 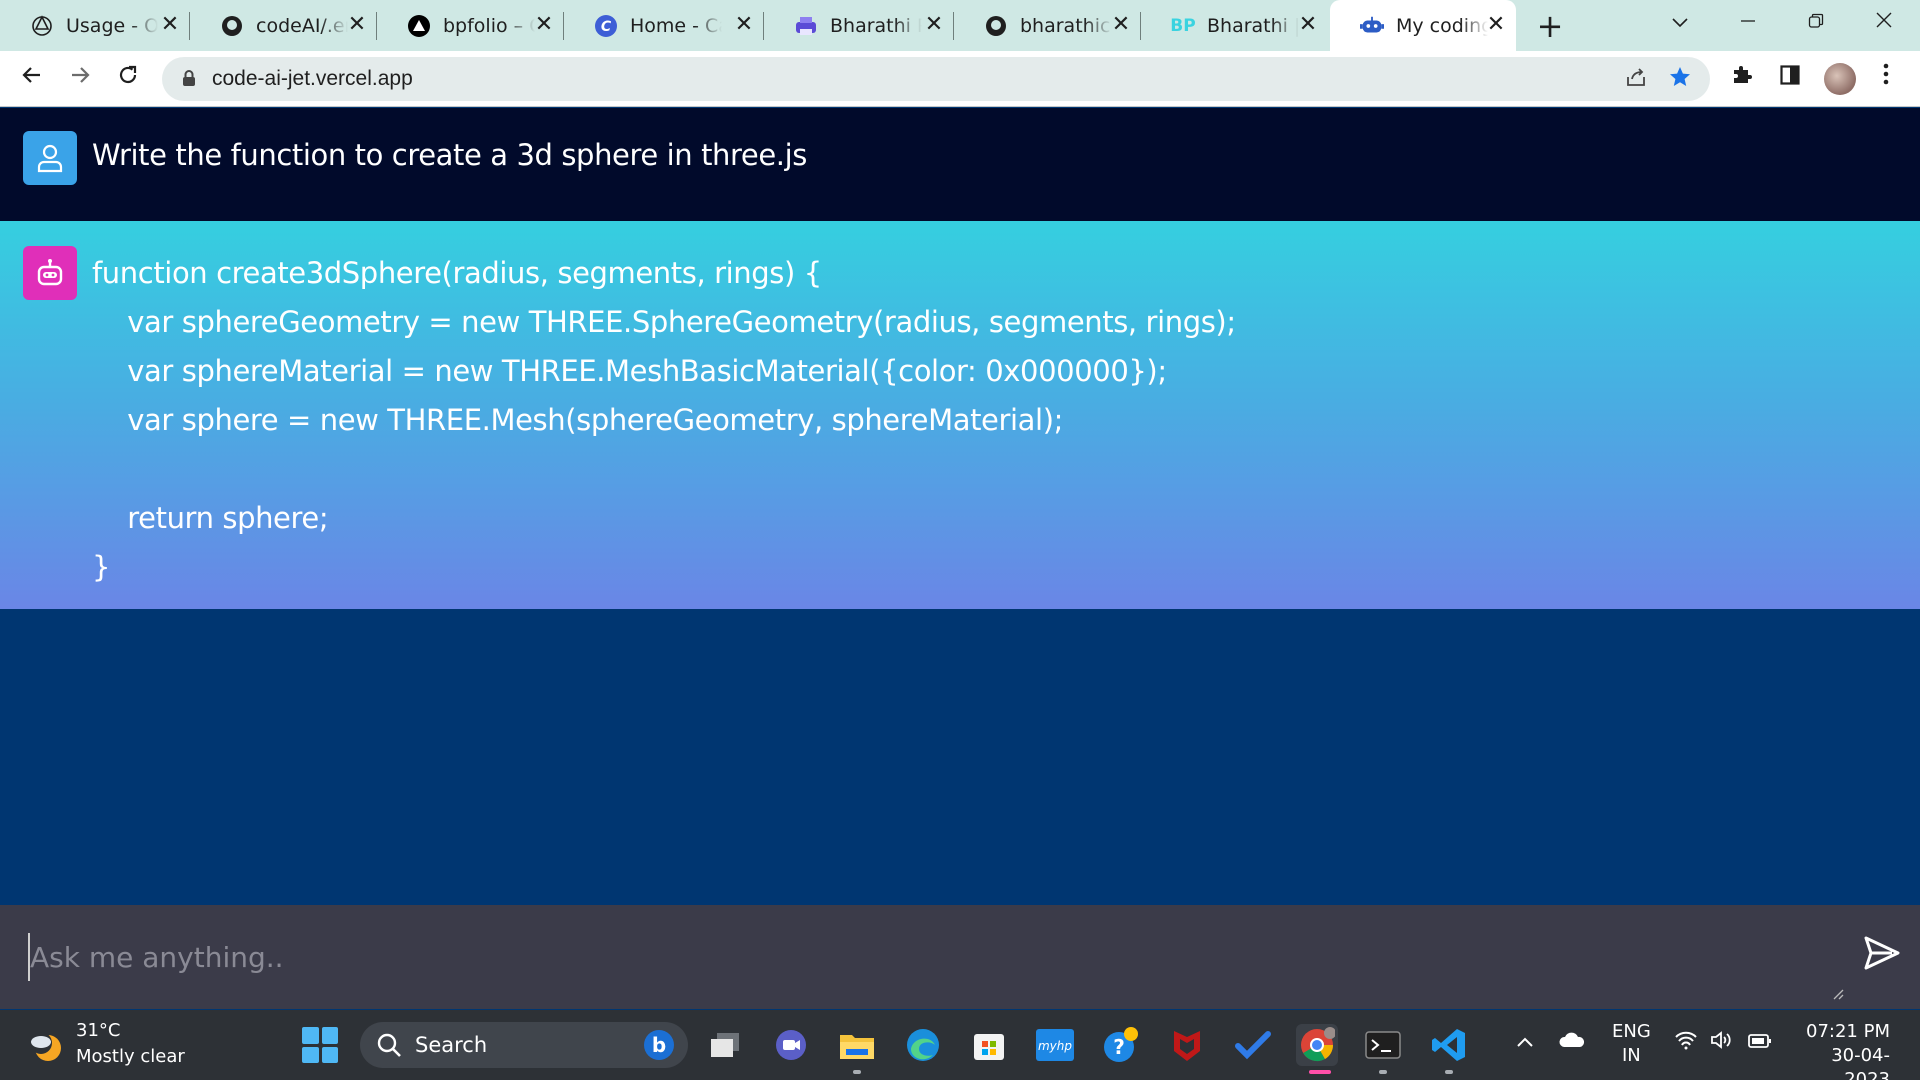 I want to click on reload-icon, so click(x=128, y=79).